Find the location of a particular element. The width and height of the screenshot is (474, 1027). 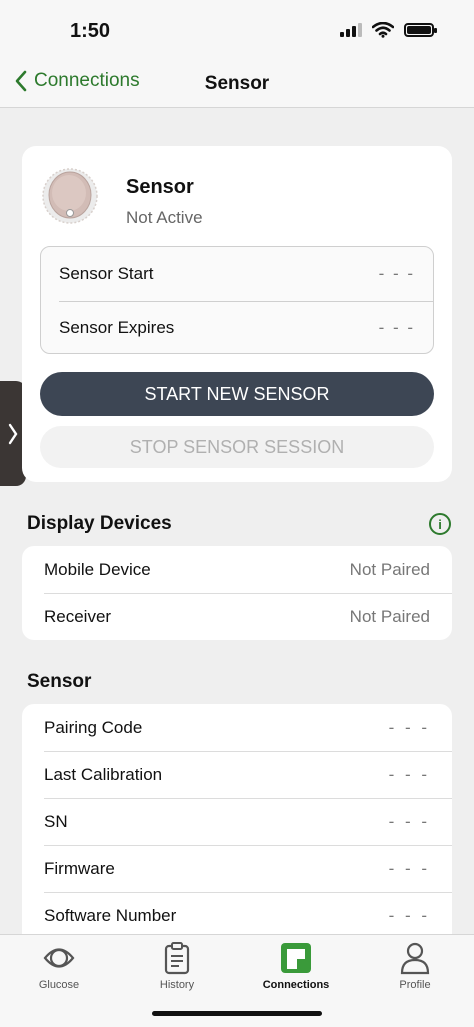

info-icon: i is located at coordinates (440, 524).